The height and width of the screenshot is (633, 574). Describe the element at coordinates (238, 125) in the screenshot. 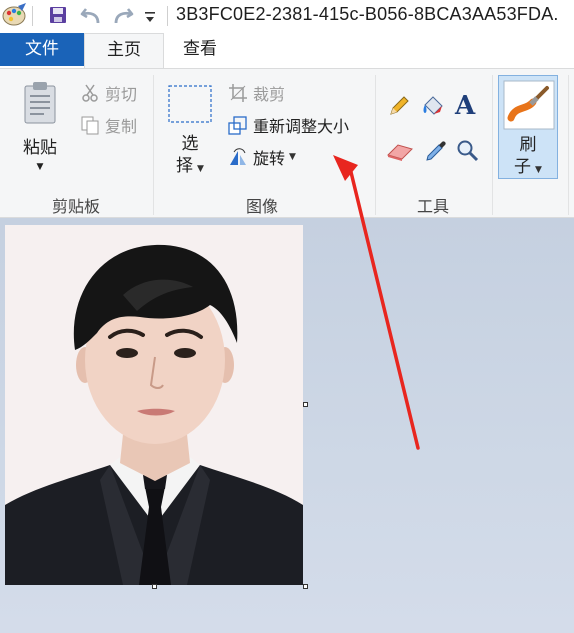

I see `resize-icon` at that location.